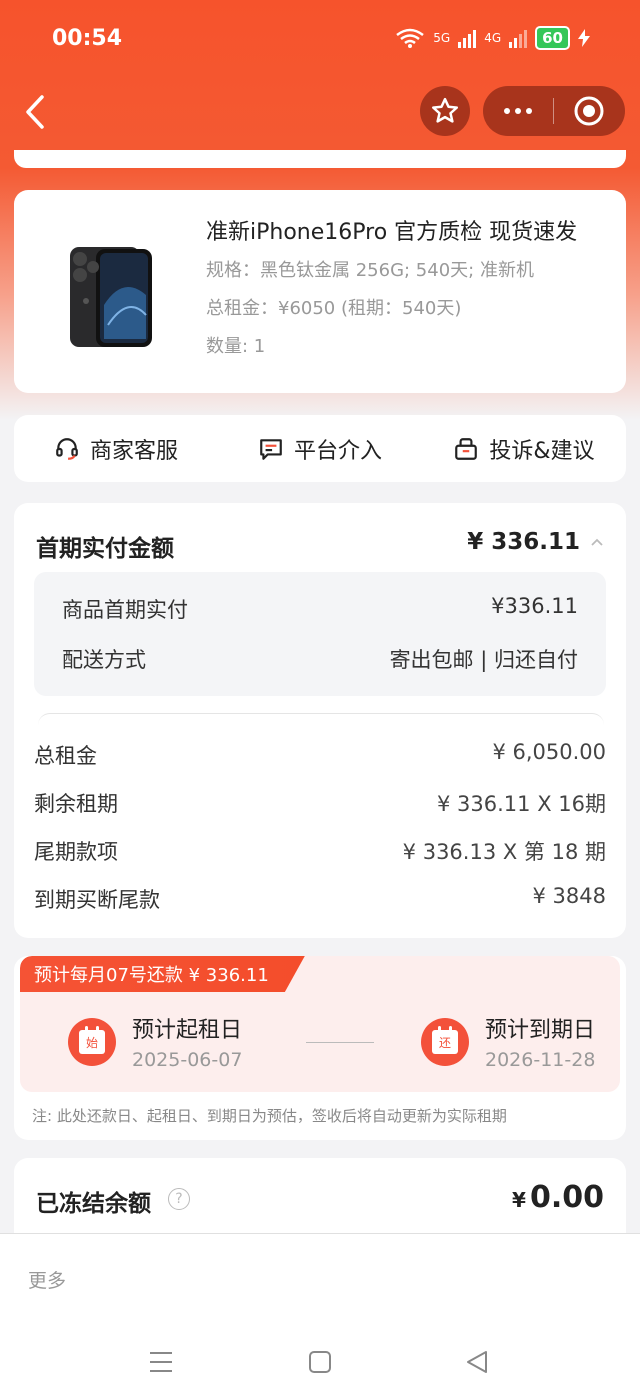 This screenshot has height=1400, width=640. What do you see at coordinates (87, 38) in the screenshot?
I see `status-time: 00:54` at bounding box center [87, 38].